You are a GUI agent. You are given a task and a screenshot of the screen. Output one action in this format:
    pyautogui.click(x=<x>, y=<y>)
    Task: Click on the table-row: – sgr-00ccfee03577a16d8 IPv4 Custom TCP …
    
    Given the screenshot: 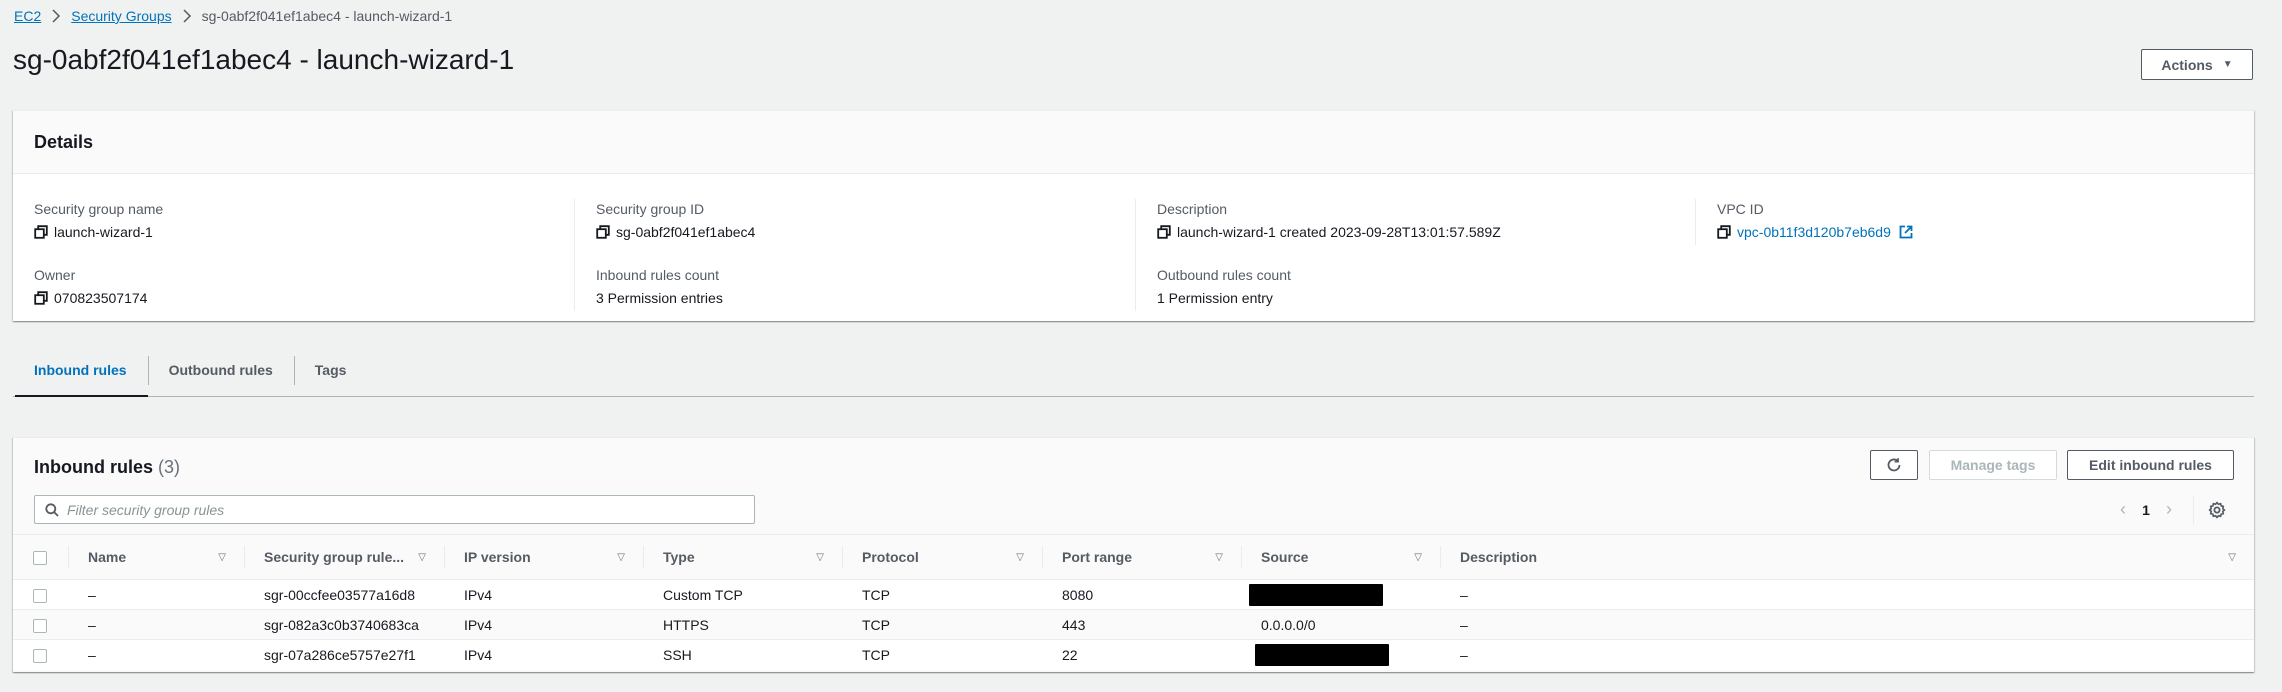 What is the action you would take?
    pyautogui.click(x=1133, y=594)
    